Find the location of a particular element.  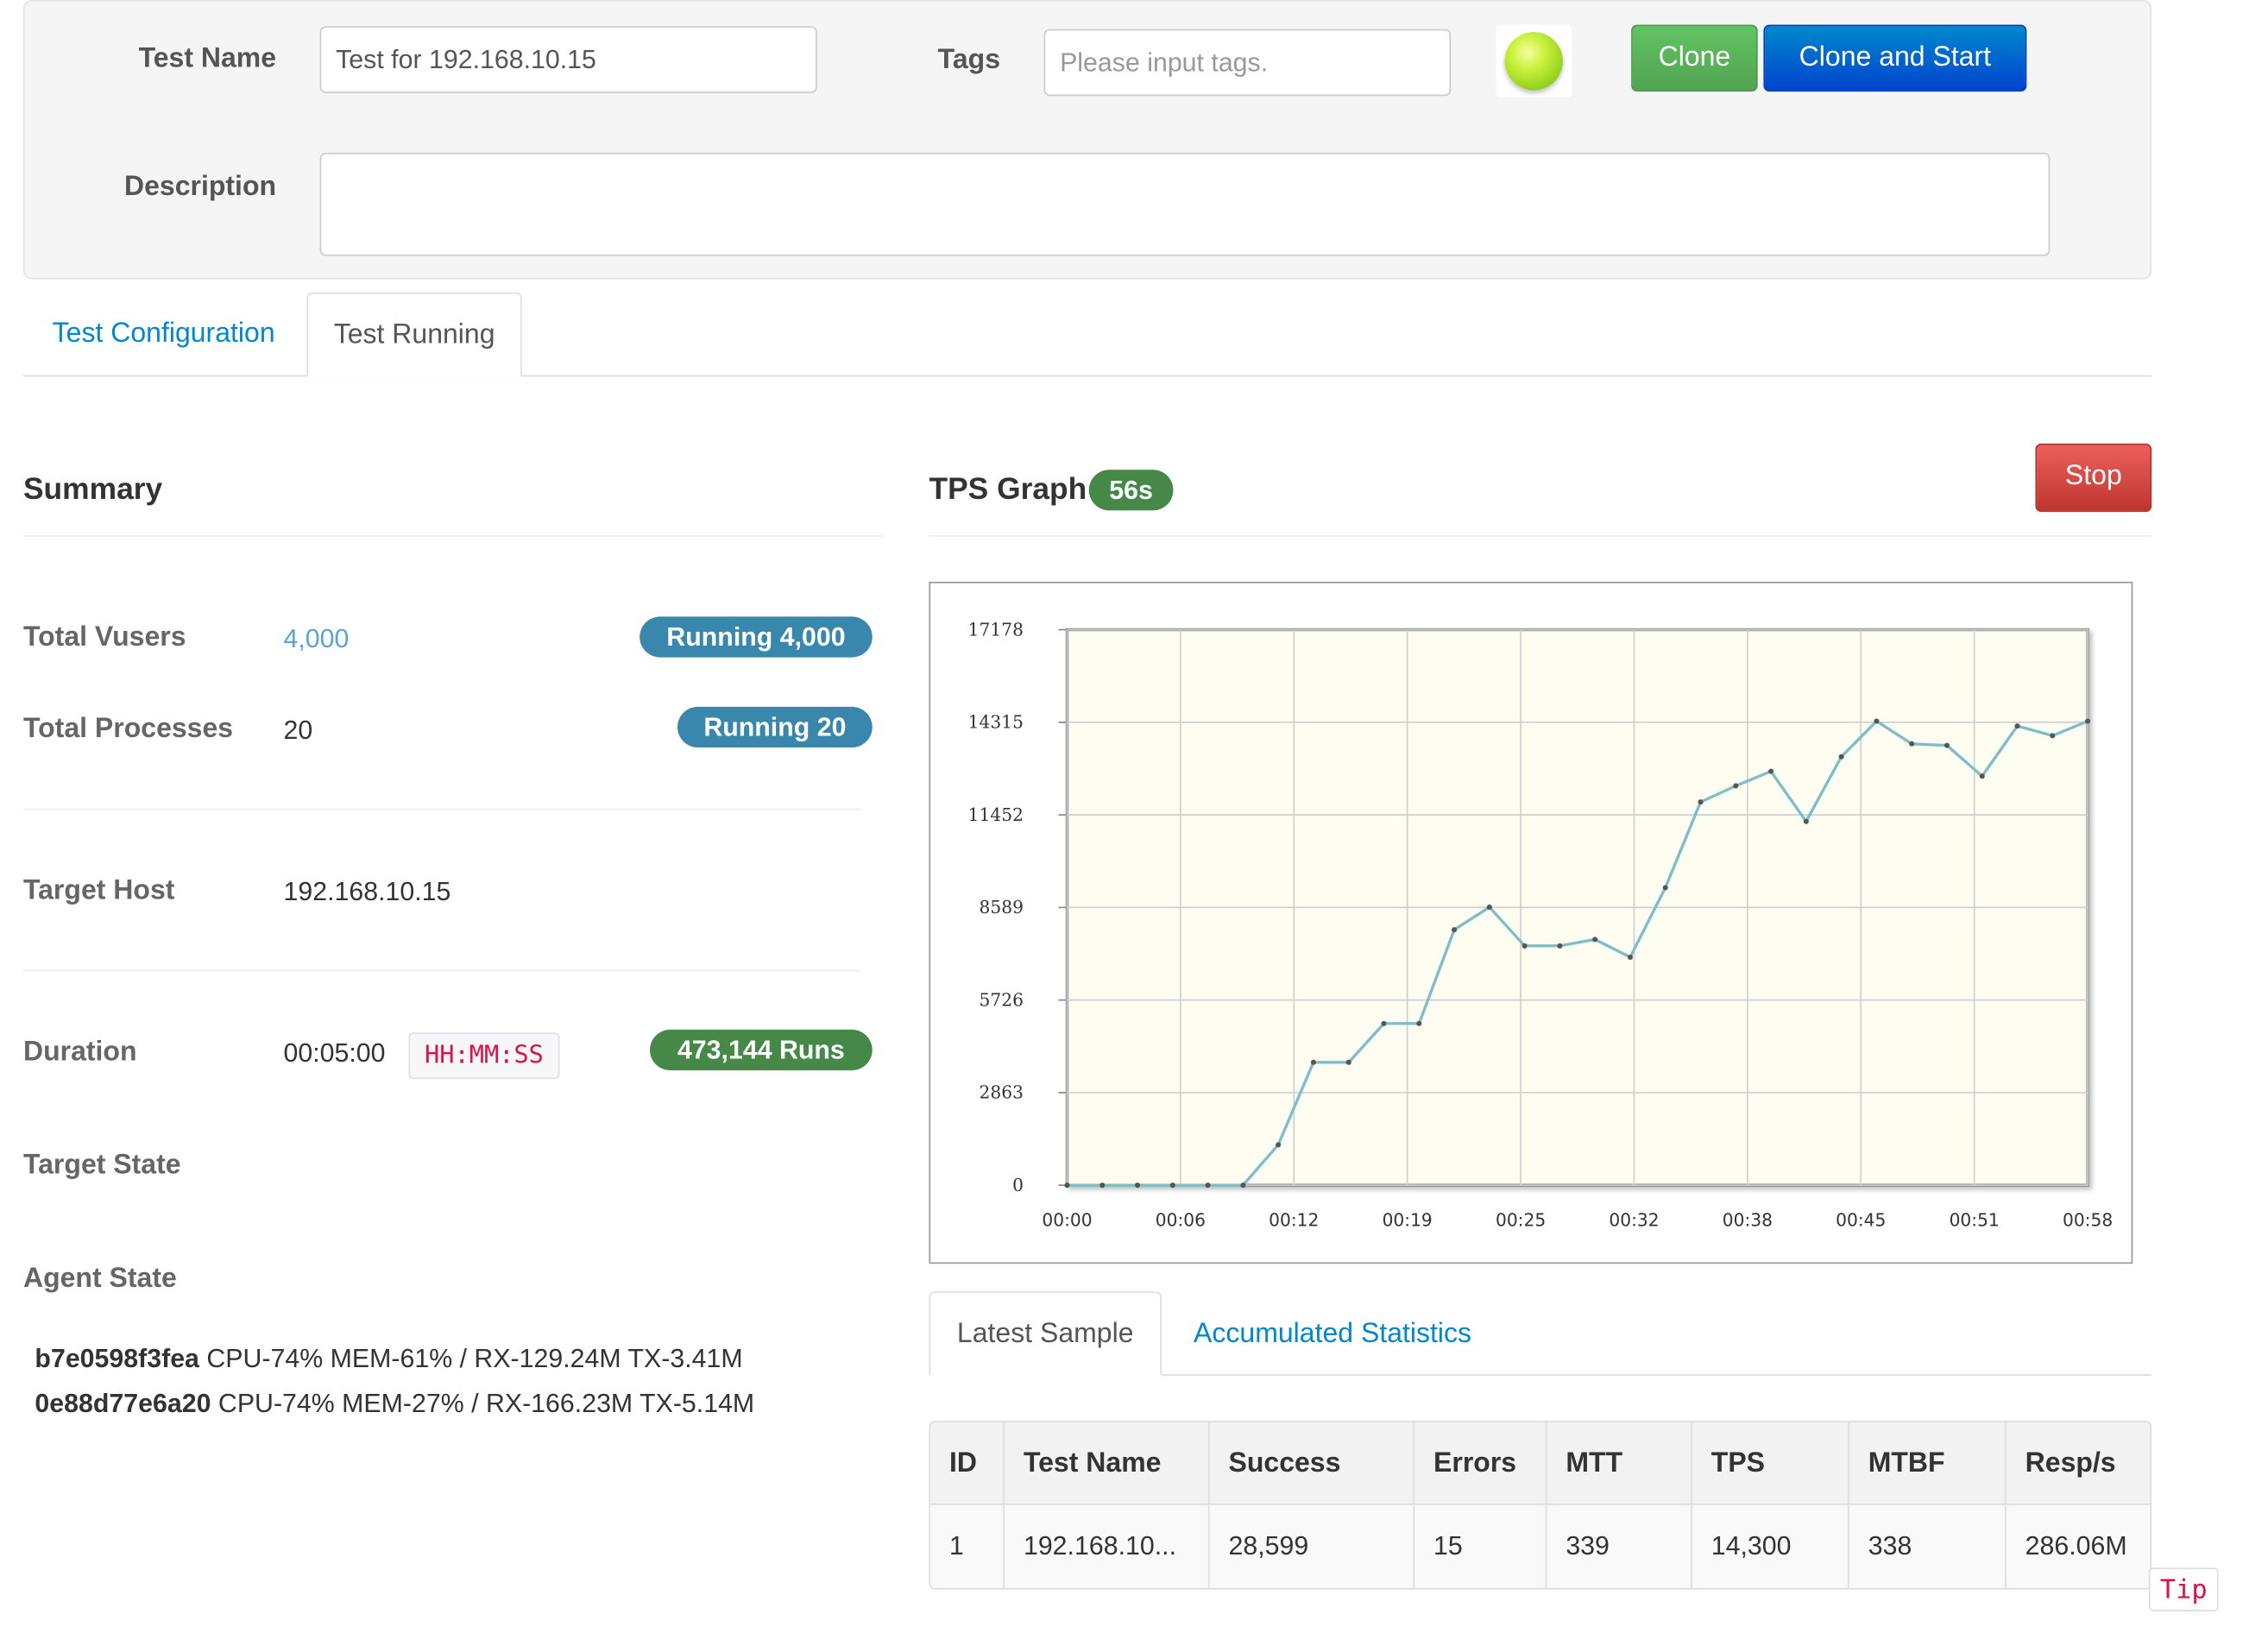

cell-id: 1 is located at coordinates (956, 1546).